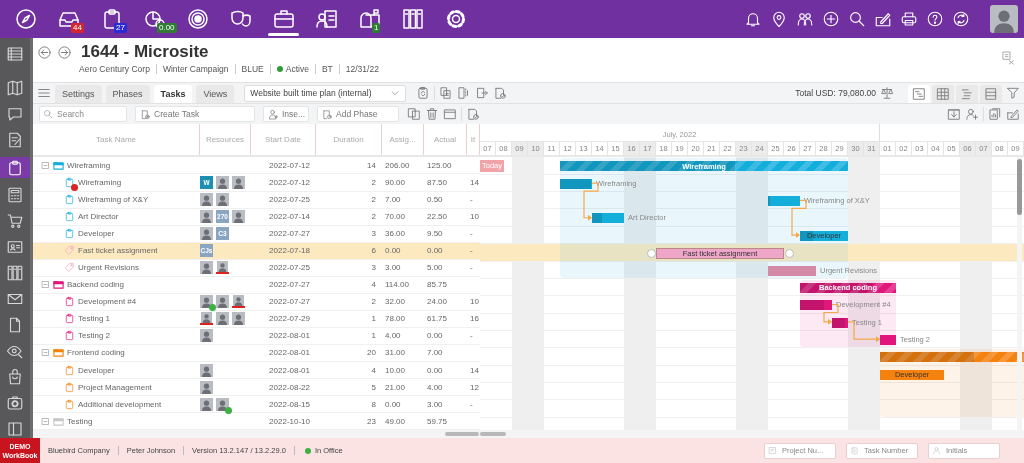 This screenshot has width=1024, height=463. I want to click on search-field: Search, so click(83, 114).